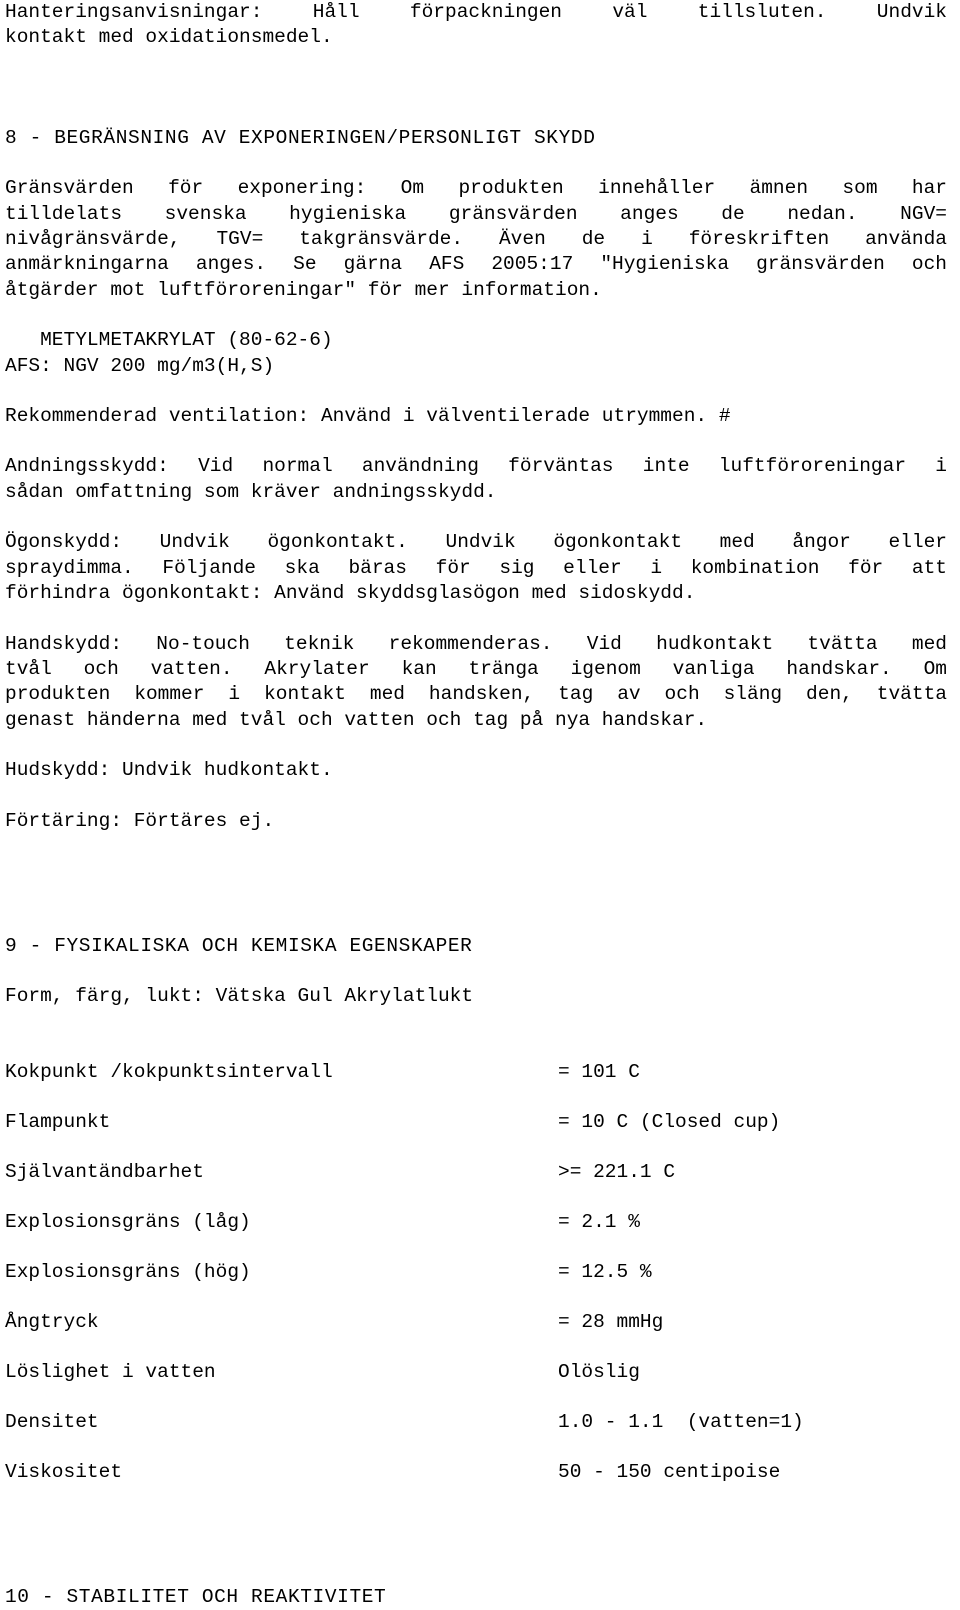  Describe the element at coordinates (104, 1171) in the screenshot. I see `property-label: Självantändbarhet` at that location.